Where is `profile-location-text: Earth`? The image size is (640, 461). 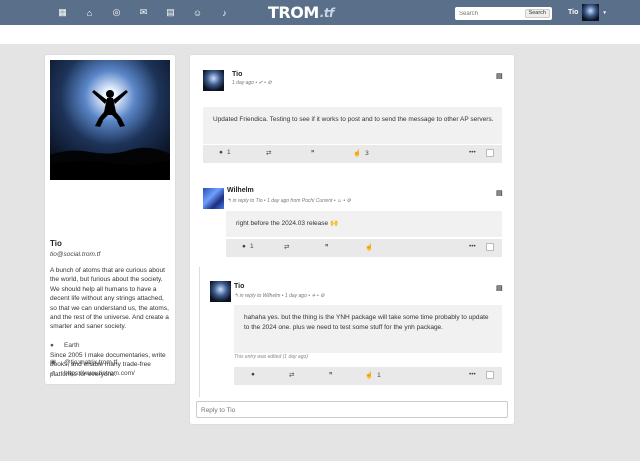
profile-location-text: Earth is located at coordinates (72, 345).